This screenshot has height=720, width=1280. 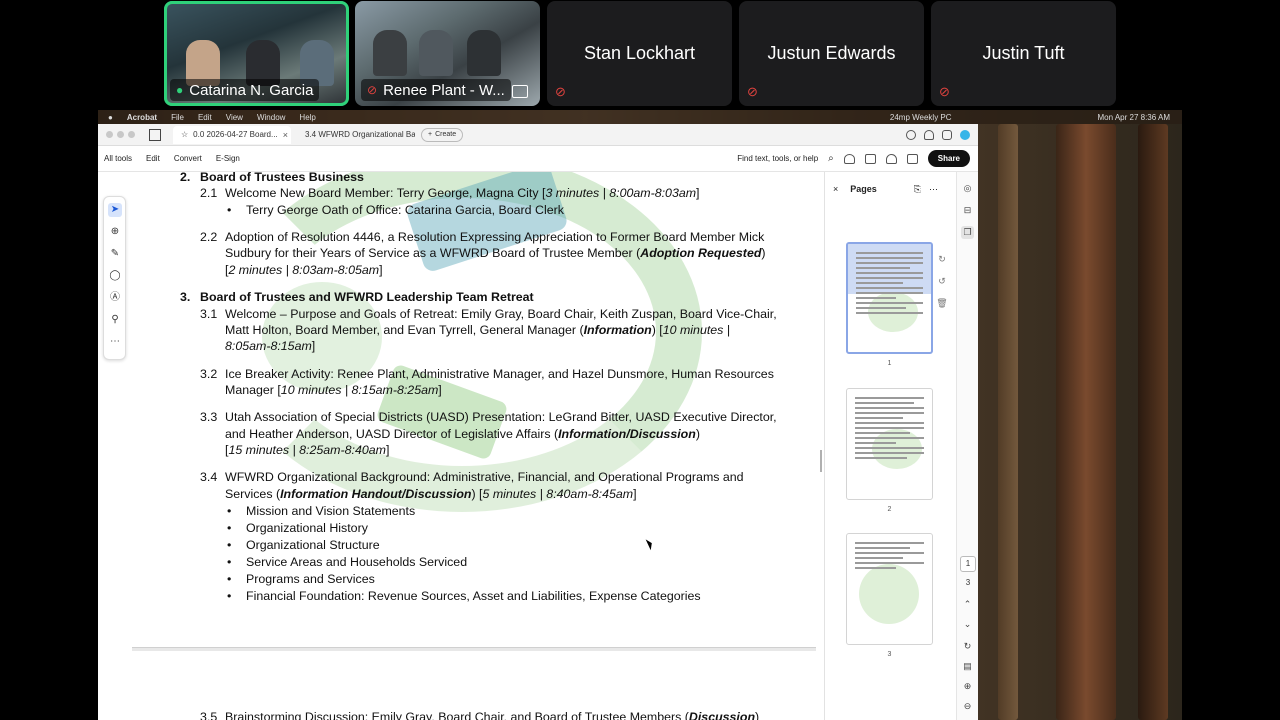 What do you see at coordinates (942, 281) in the screenshot?
I see `undo-rotate-icon: ↺` at bounding box center [942, 281].